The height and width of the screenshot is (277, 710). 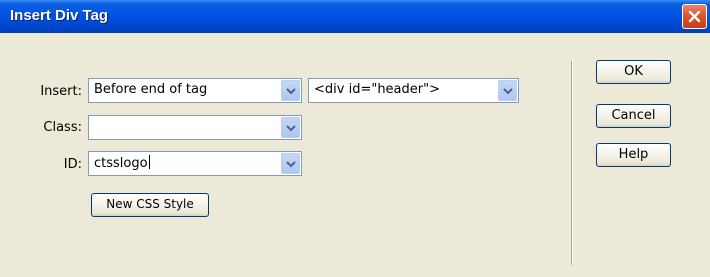 I want to click on id-combo-input: ctsslogo, so click(x=195, y=163).